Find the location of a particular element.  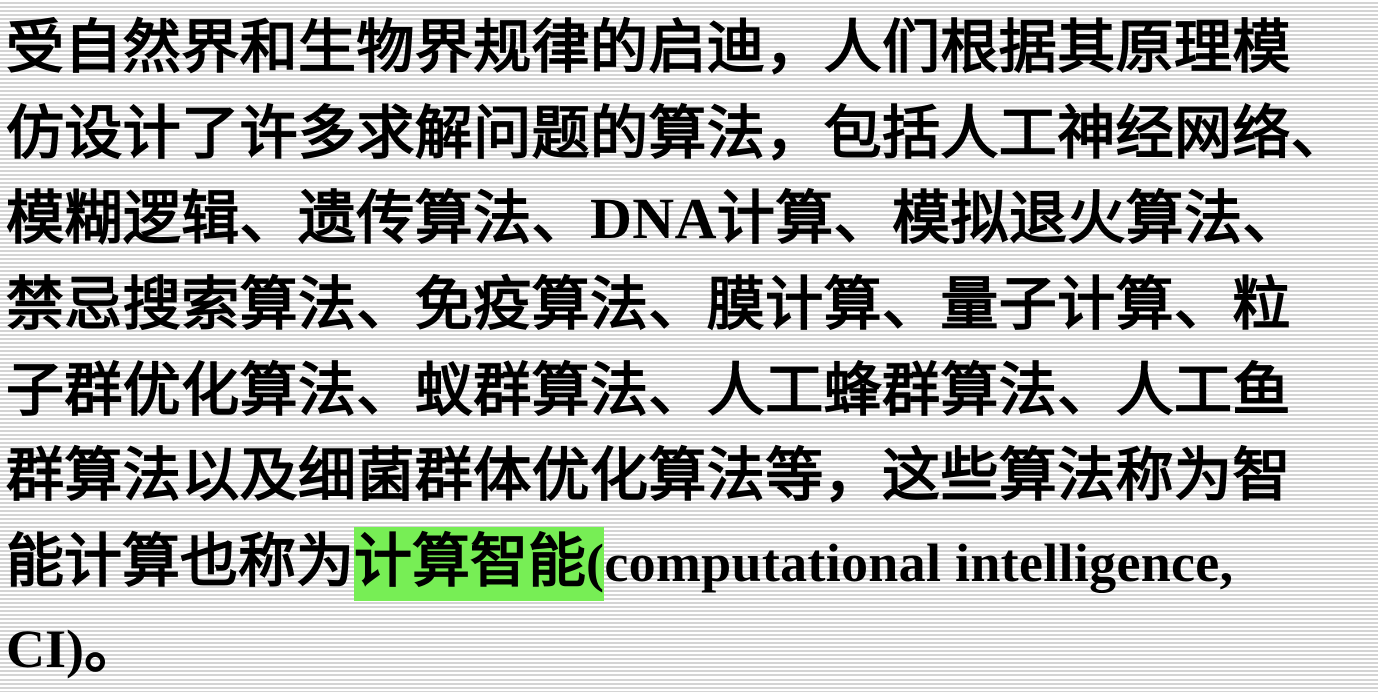

text-line-7: 能计算也称为计算智能(computational intelligence, is located at coordinates (619, 561).